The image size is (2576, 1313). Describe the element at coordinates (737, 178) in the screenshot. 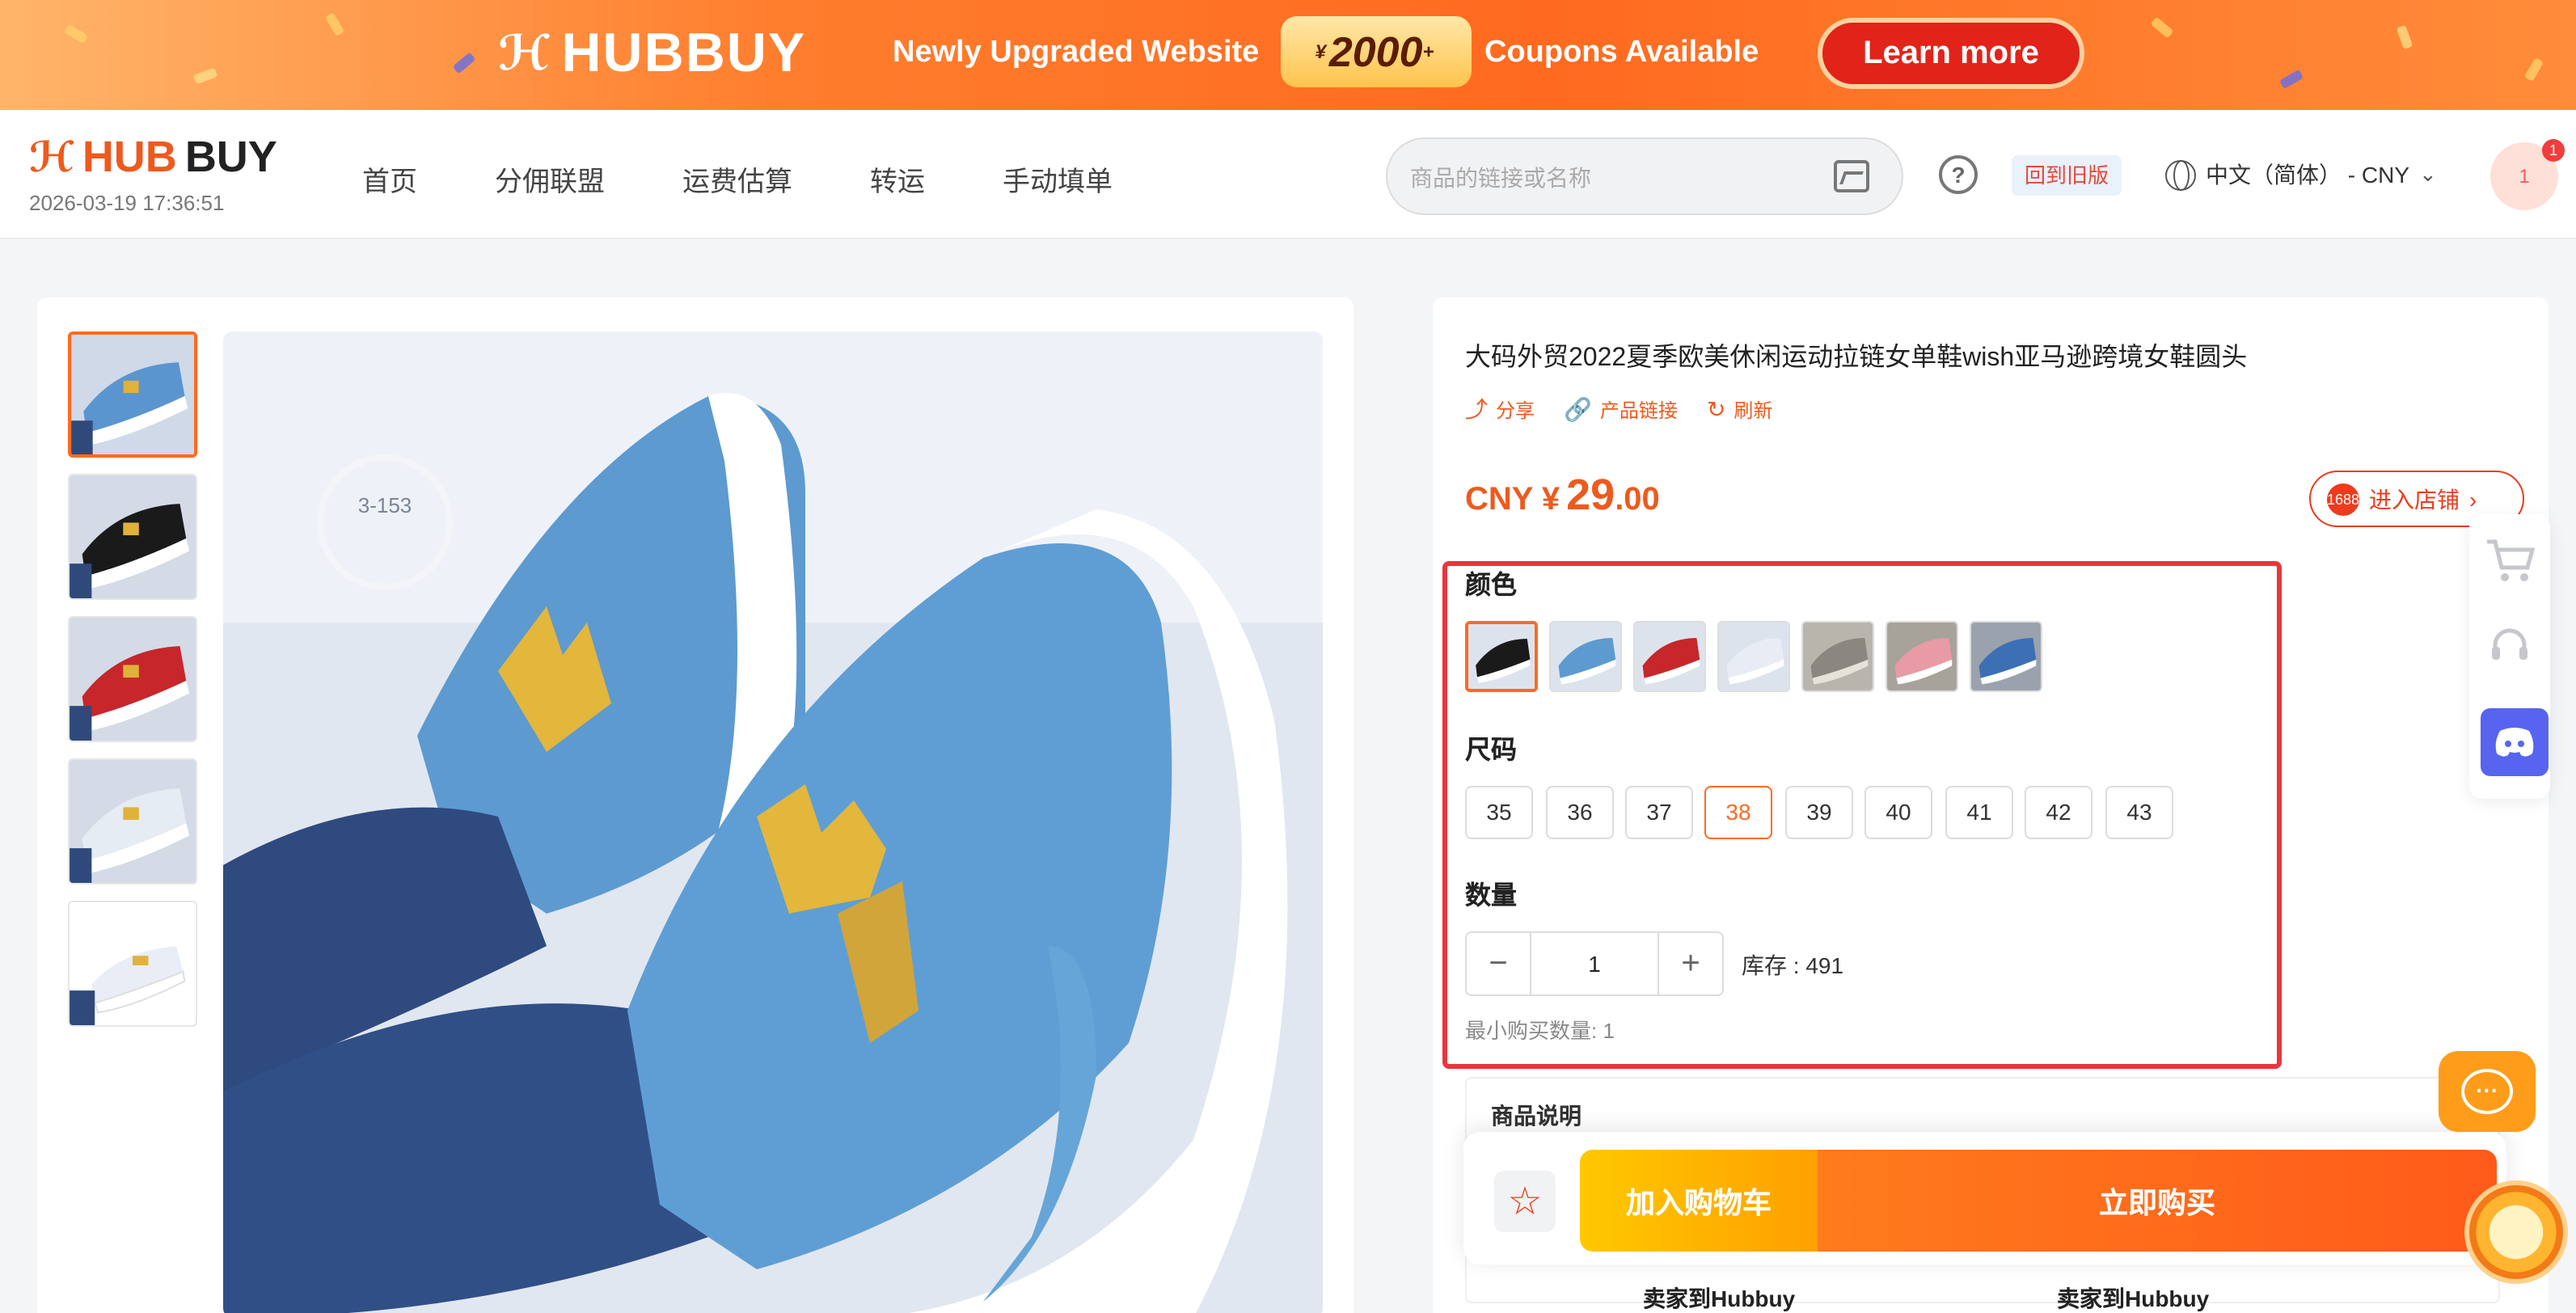

I see `nav-shipping-estimate: 运费估算` at that location.